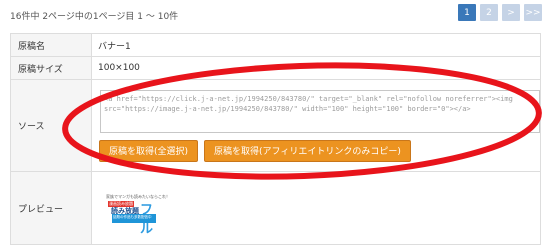 The image size is (550, 245). What do you see at coordinates (307, 150) in the screenshot?
I see `copy-affiliate-link-button: 原稿を取得(アフィリエイトリンクのみコピー)` at bounding box center [307, 150].